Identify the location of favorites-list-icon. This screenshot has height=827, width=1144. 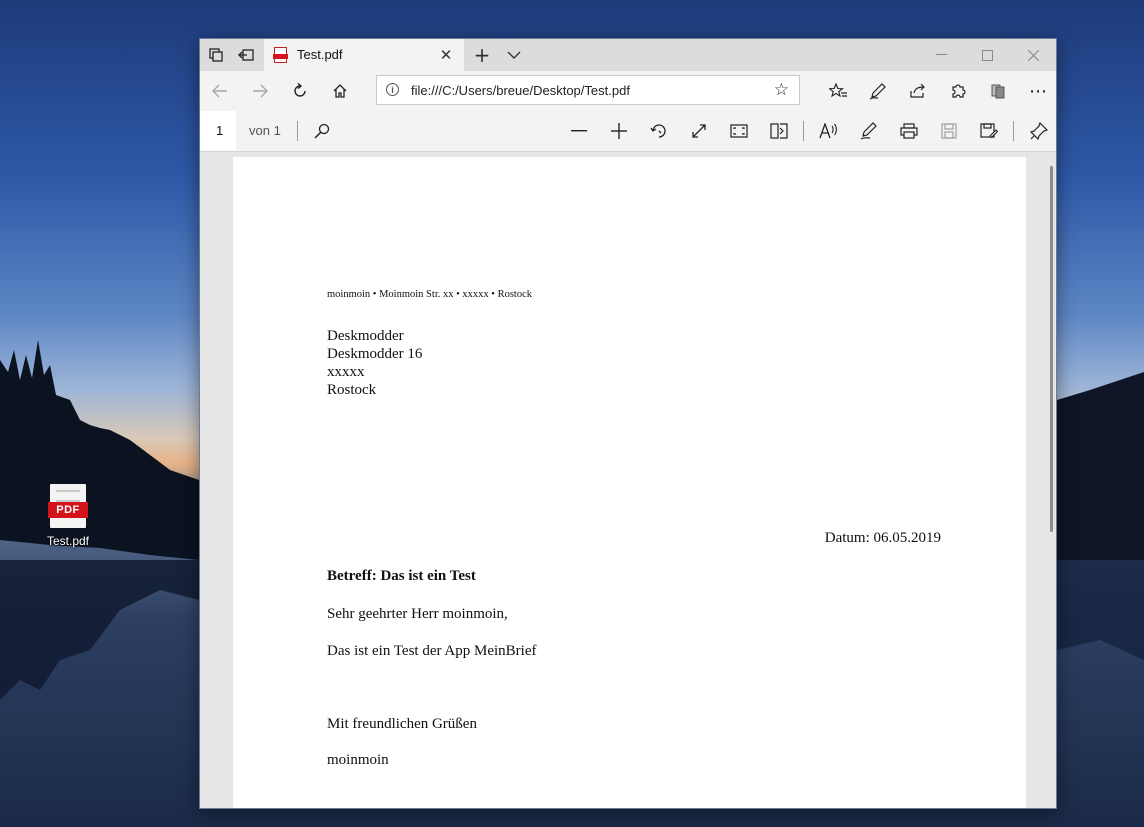
(838, 91).